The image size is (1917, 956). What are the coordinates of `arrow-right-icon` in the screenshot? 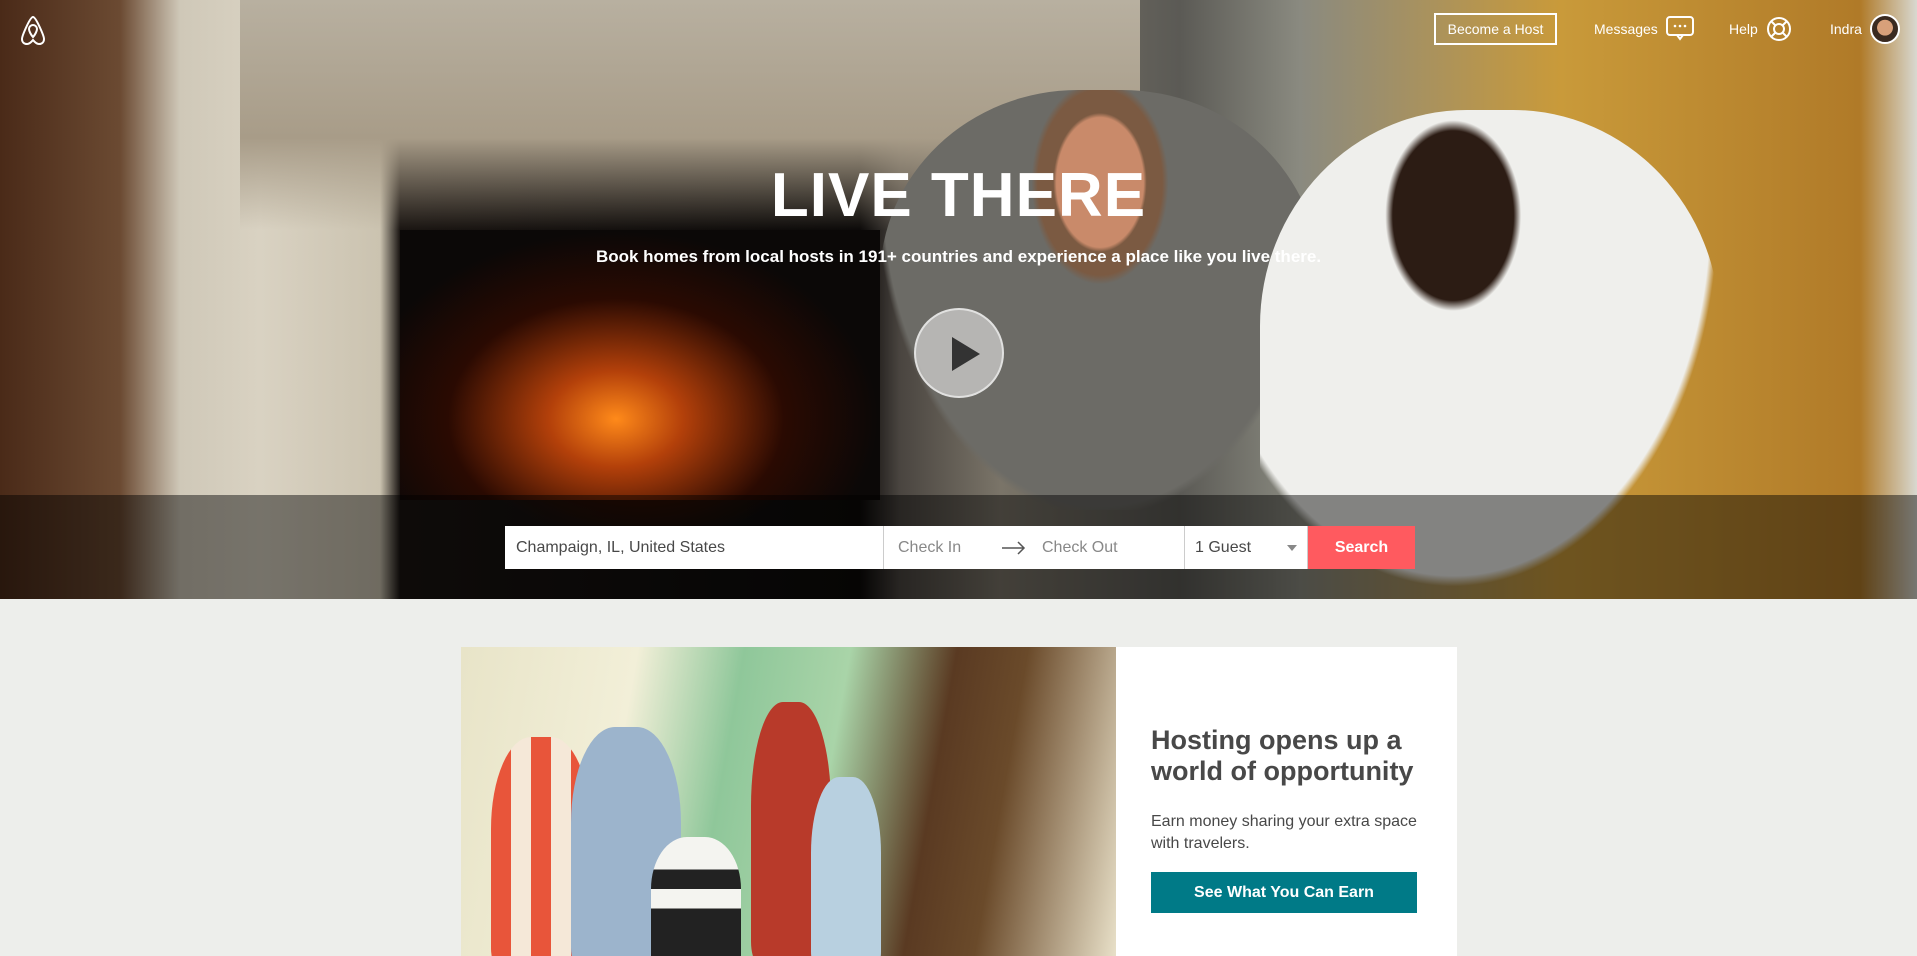 It's located at (1014, 547).